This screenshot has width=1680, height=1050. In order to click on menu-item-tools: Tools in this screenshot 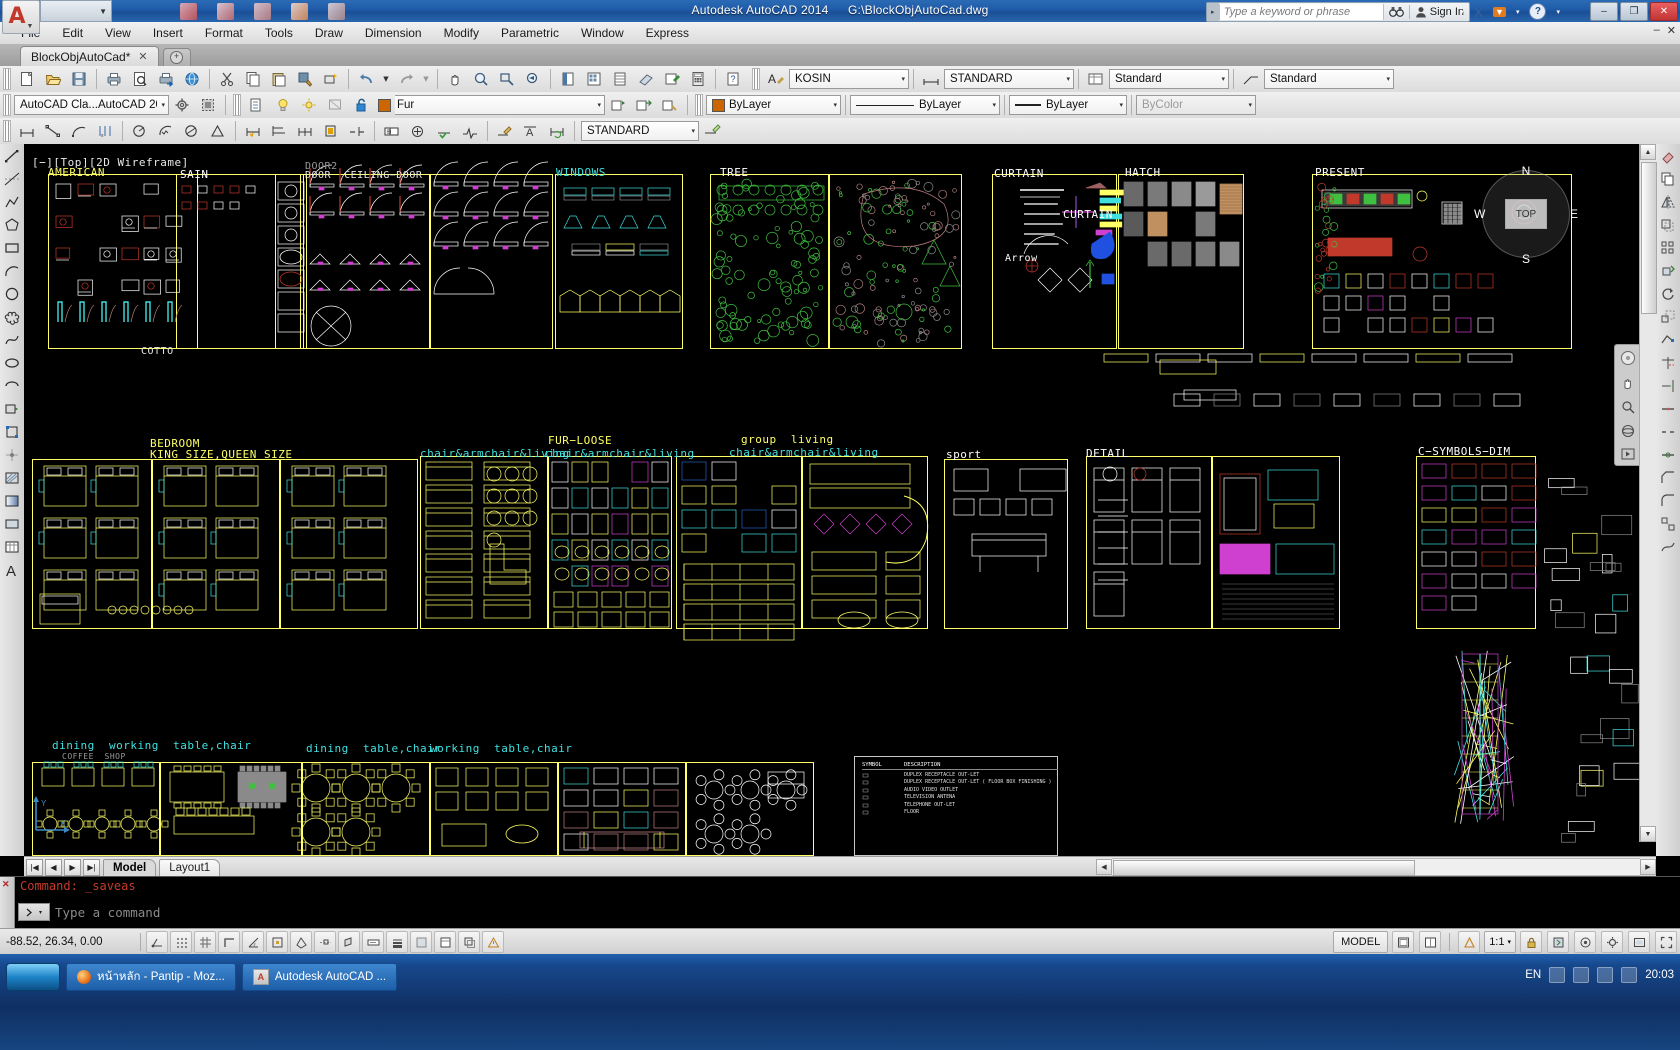, I will do `click(279, 33)`.